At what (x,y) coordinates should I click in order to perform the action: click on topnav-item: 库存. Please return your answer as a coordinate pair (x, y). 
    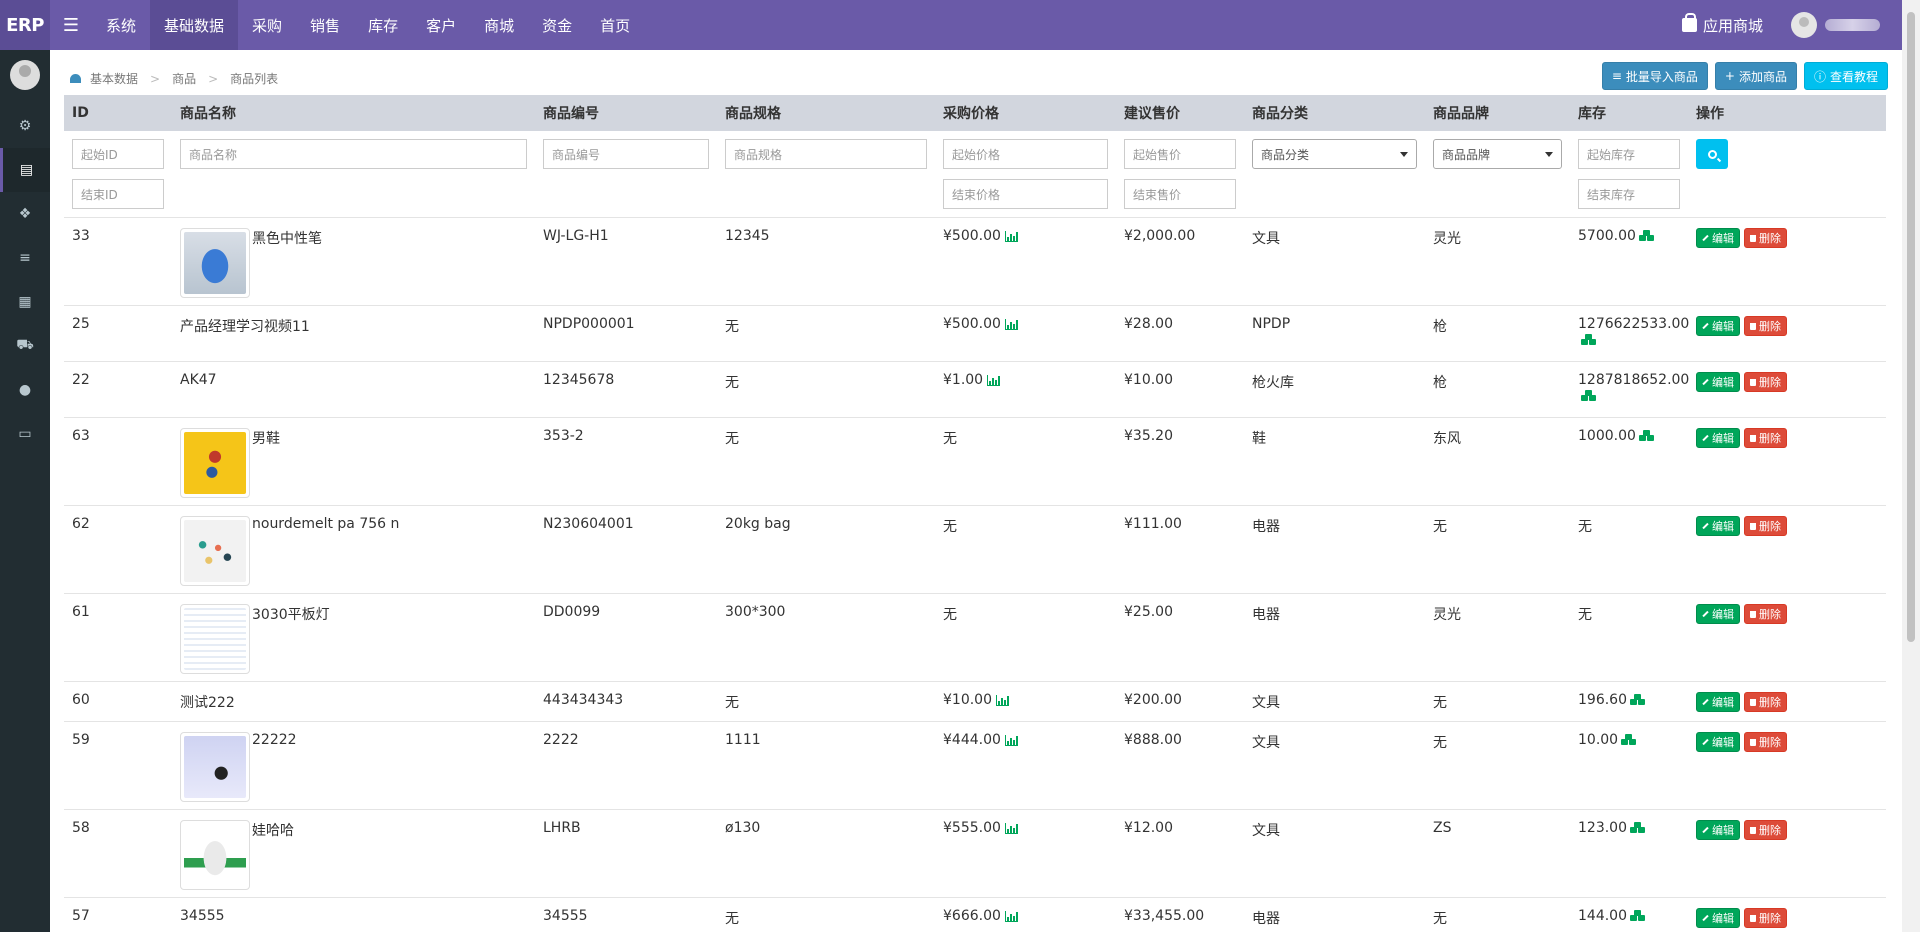
    Looking at the image, I should click on (383, 25).